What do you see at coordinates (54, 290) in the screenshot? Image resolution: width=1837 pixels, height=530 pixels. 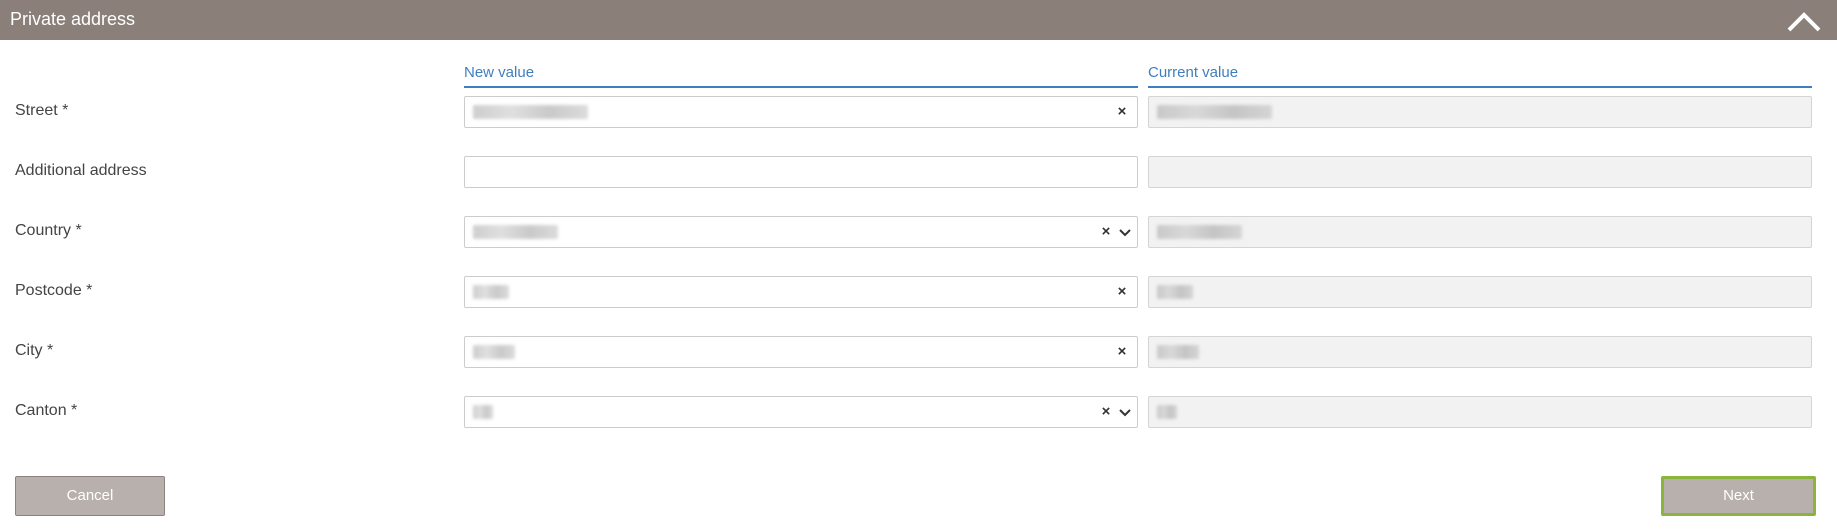 I see `postcode-label: Postcode *` at bounding box center [54, 290].